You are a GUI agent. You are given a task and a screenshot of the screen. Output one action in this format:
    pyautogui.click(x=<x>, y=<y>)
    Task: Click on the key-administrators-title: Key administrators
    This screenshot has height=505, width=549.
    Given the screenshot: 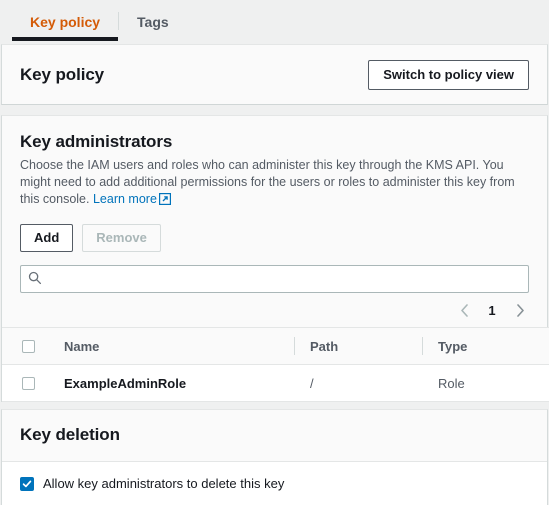 What is the action you would take?
    pyautogui.click(x=96, y=141)
    